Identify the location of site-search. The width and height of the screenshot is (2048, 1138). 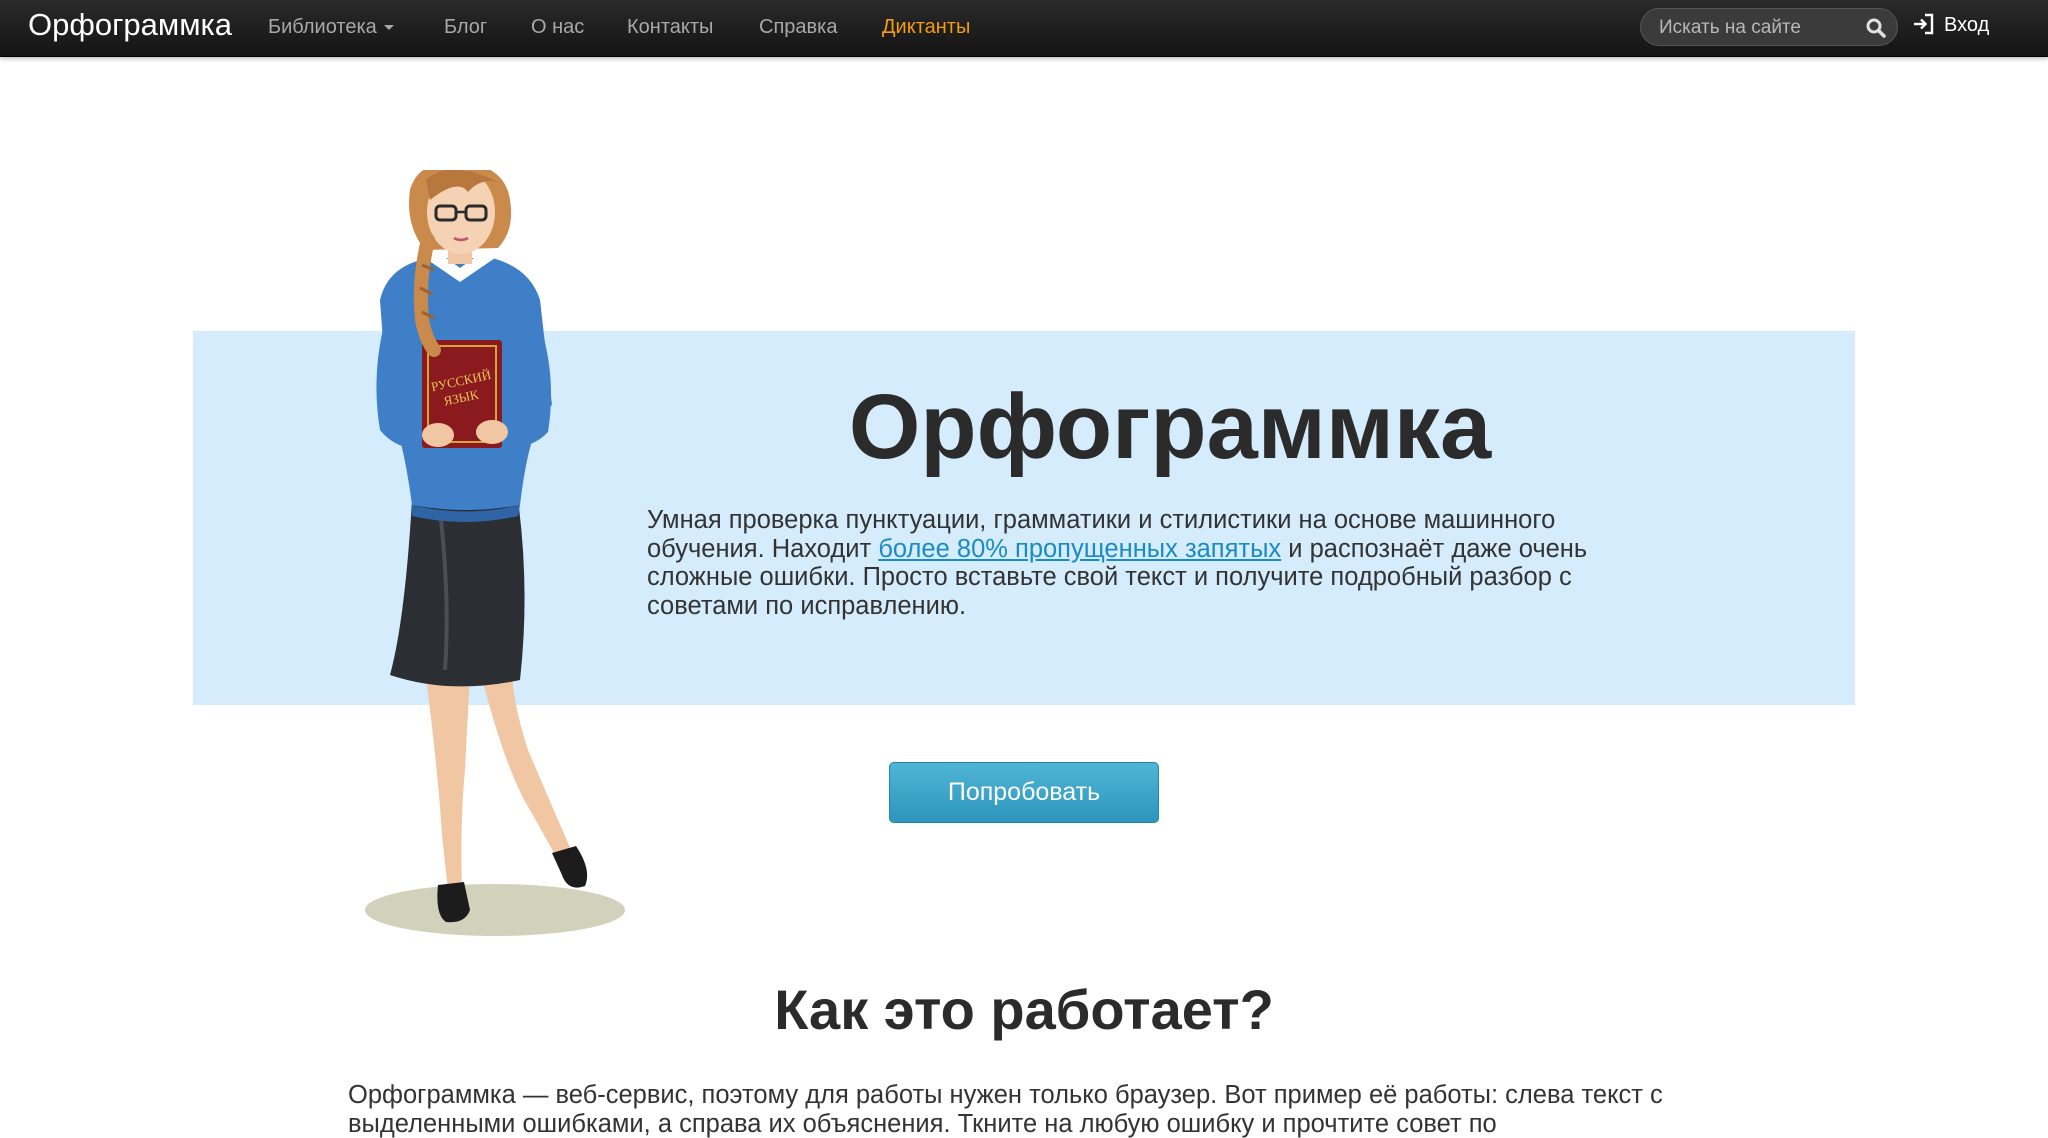
(1769, 27).